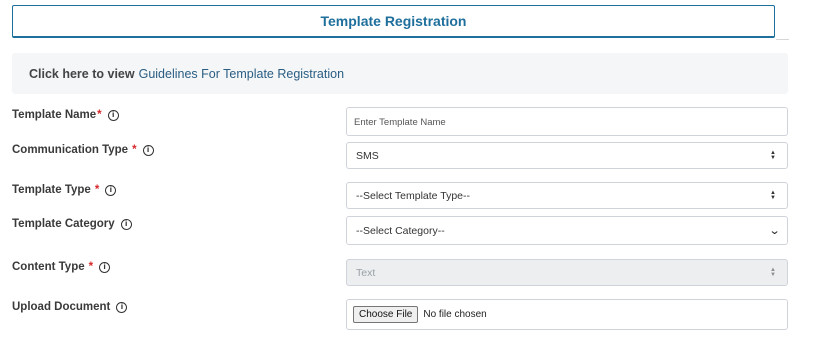 The image size is (818, 362). I want to click on template-name-field, so click(567, 121).